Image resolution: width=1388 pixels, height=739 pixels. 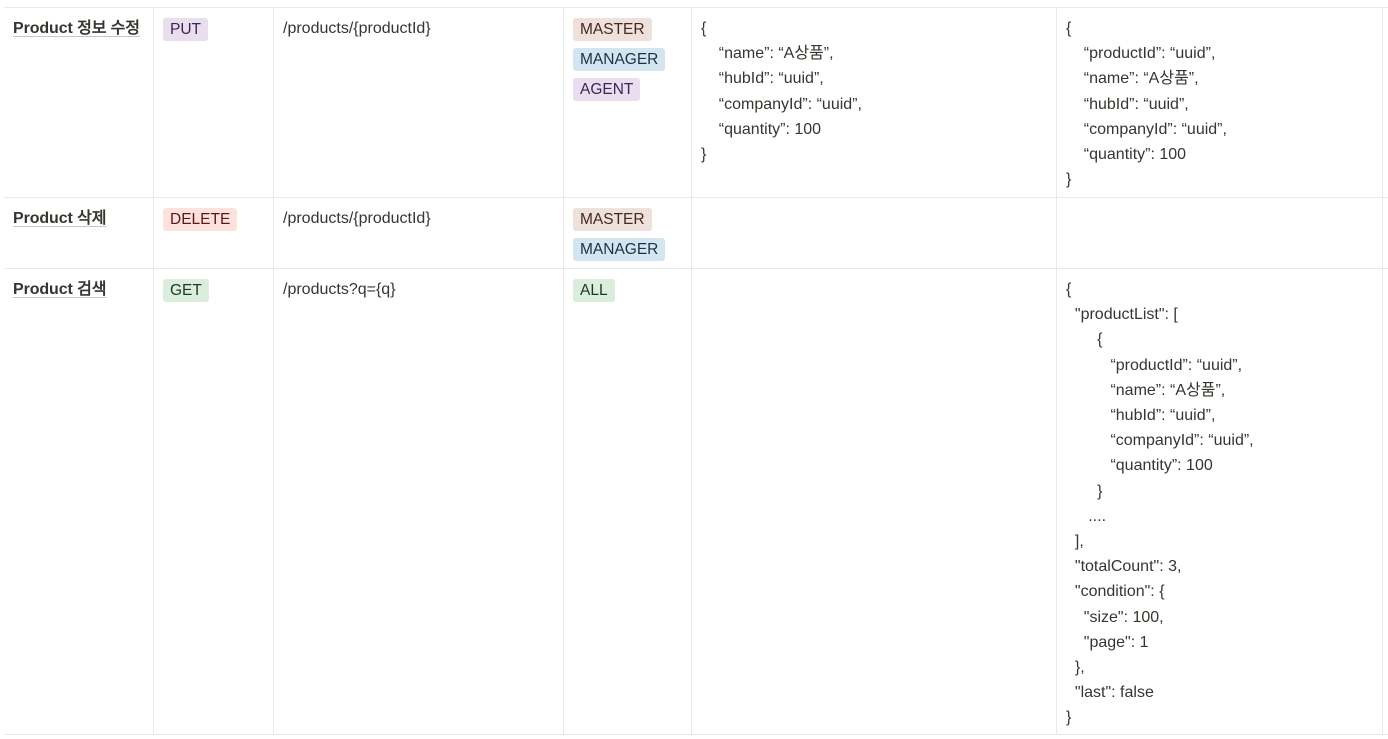 I want to click on endpoint-name-cell: Product 삭제, so click(x=79, y=233).